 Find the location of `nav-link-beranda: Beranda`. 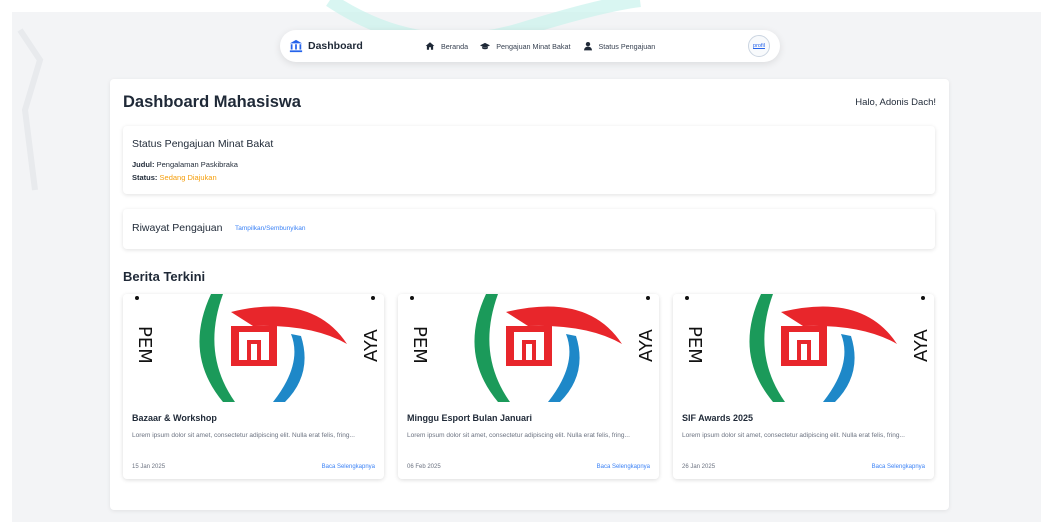

nav-link-beranda: Beranda is located at coordinates (446, 46).